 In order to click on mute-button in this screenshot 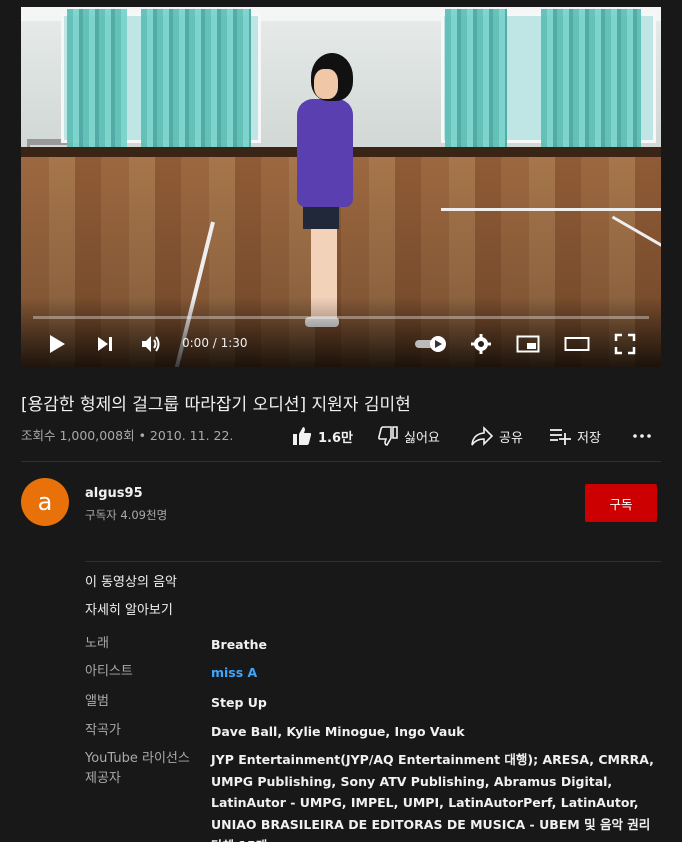, I will do `click(151, 344)`.